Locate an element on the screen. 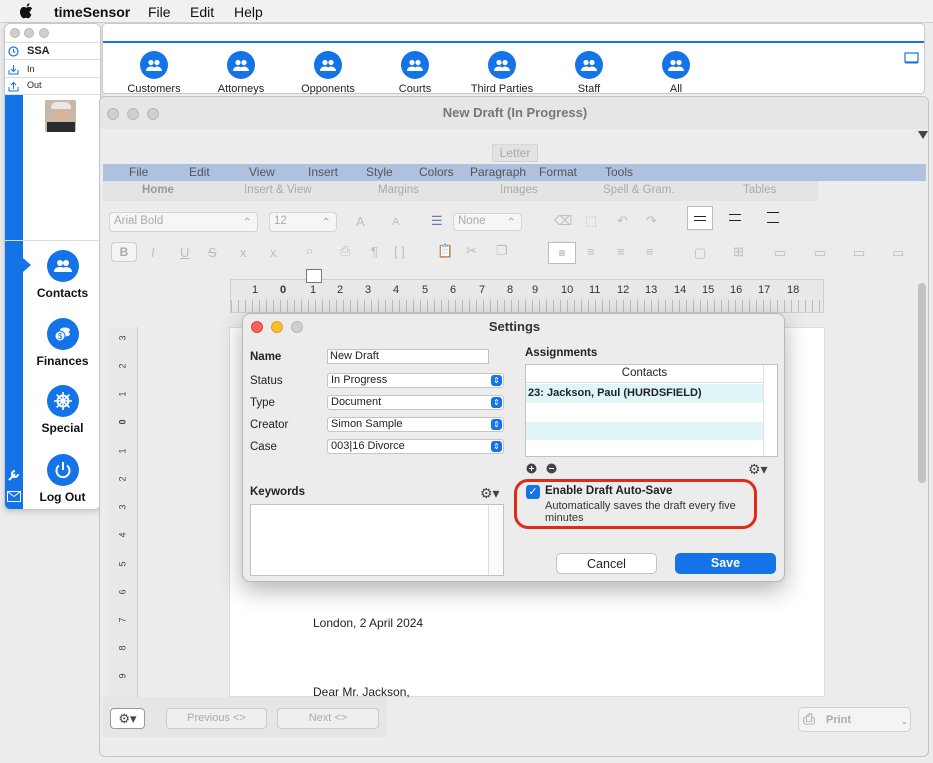 This screenshot has width=933, height=763. autosave-label: Enable Draft Auto-Save is located at coordinates (608, 491).